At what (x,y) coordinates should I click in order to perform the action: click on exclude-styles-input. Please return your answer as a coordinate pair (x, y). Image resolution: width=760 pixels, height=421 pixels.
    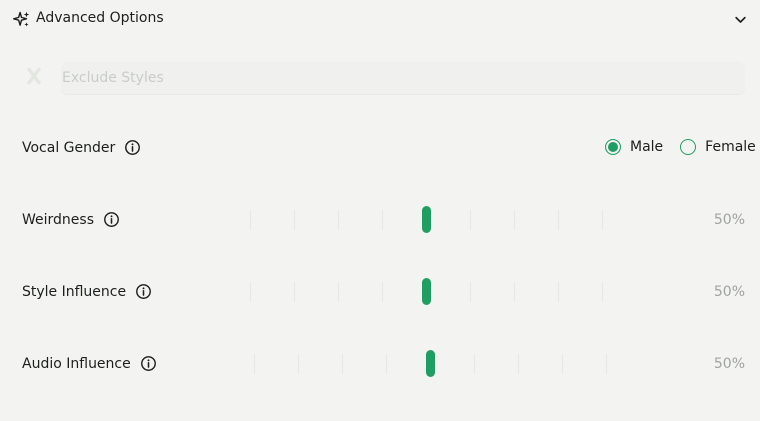
    Looking at the image, I should click on (403, 78).